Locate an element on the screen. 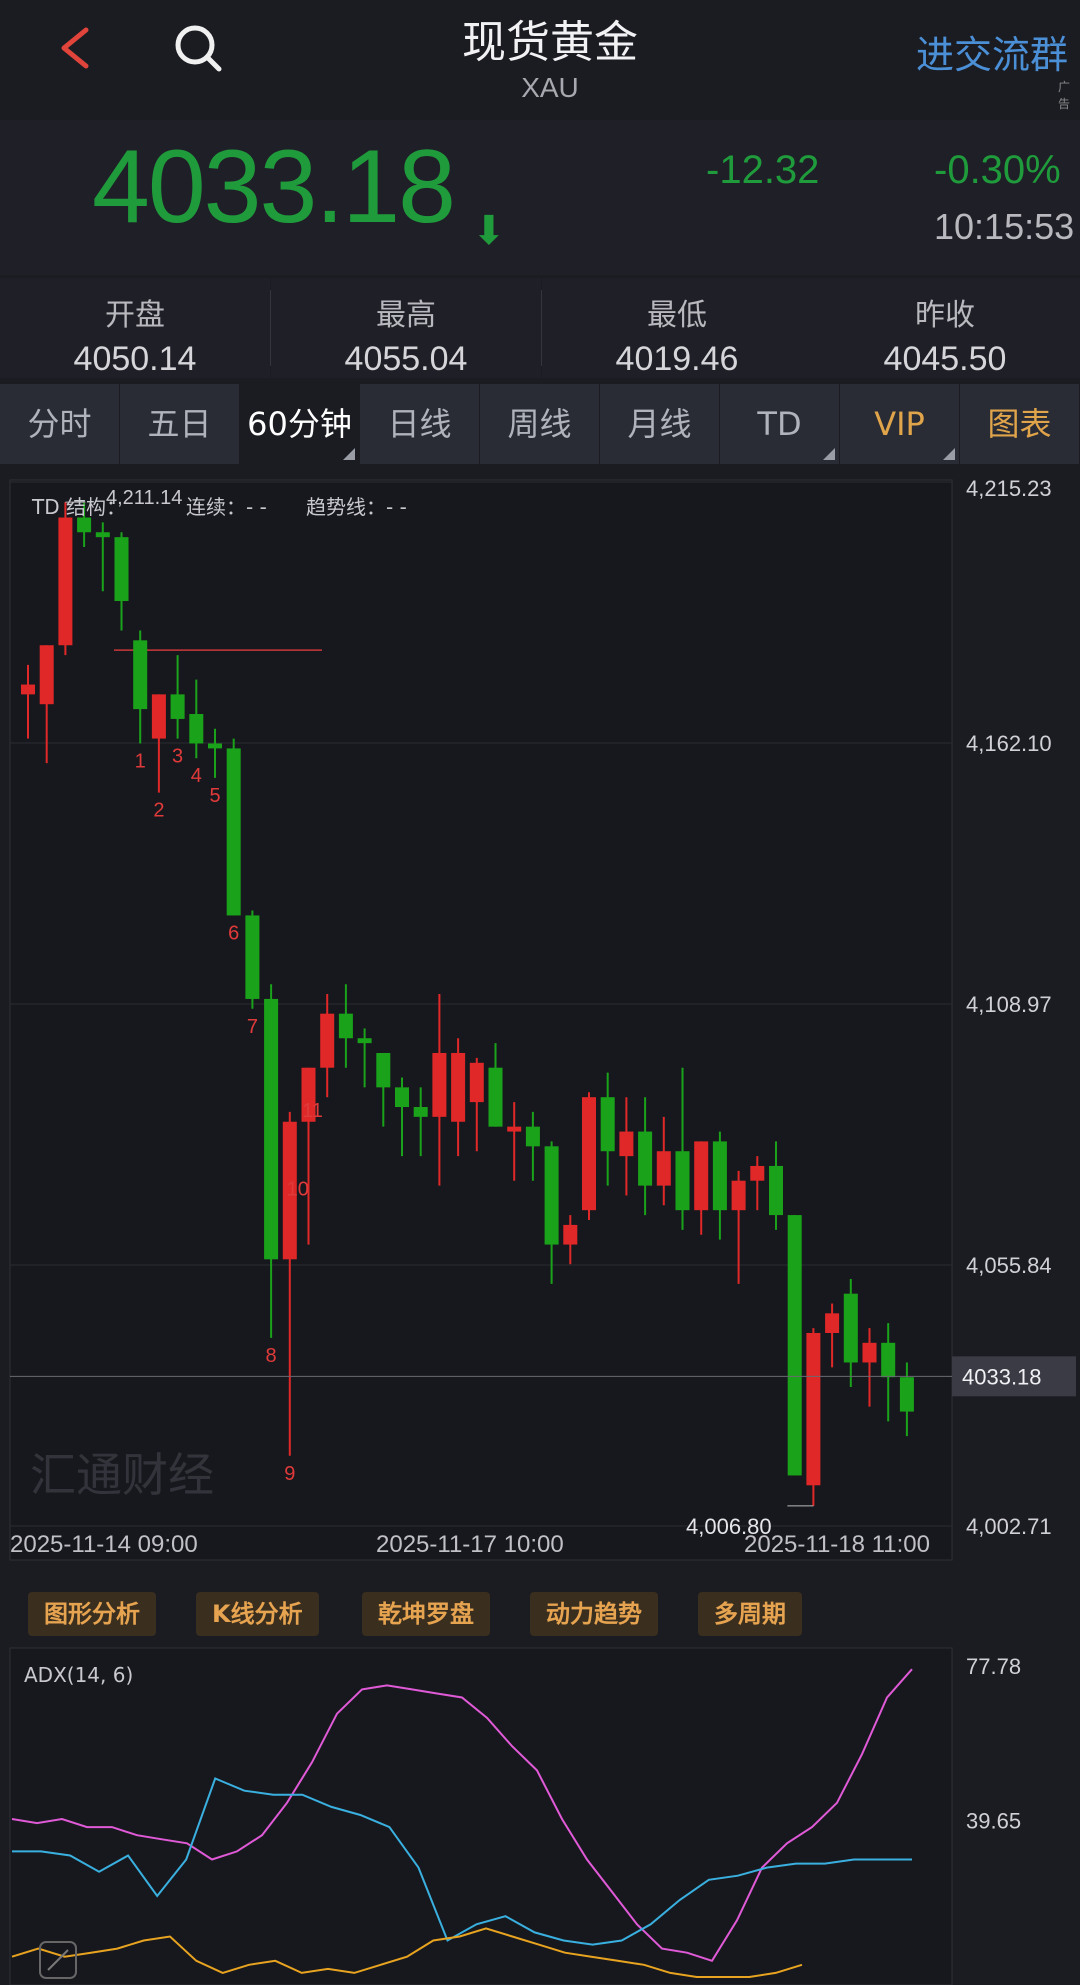  stat-value: 4045.50 is located at coordinates (945, 359).